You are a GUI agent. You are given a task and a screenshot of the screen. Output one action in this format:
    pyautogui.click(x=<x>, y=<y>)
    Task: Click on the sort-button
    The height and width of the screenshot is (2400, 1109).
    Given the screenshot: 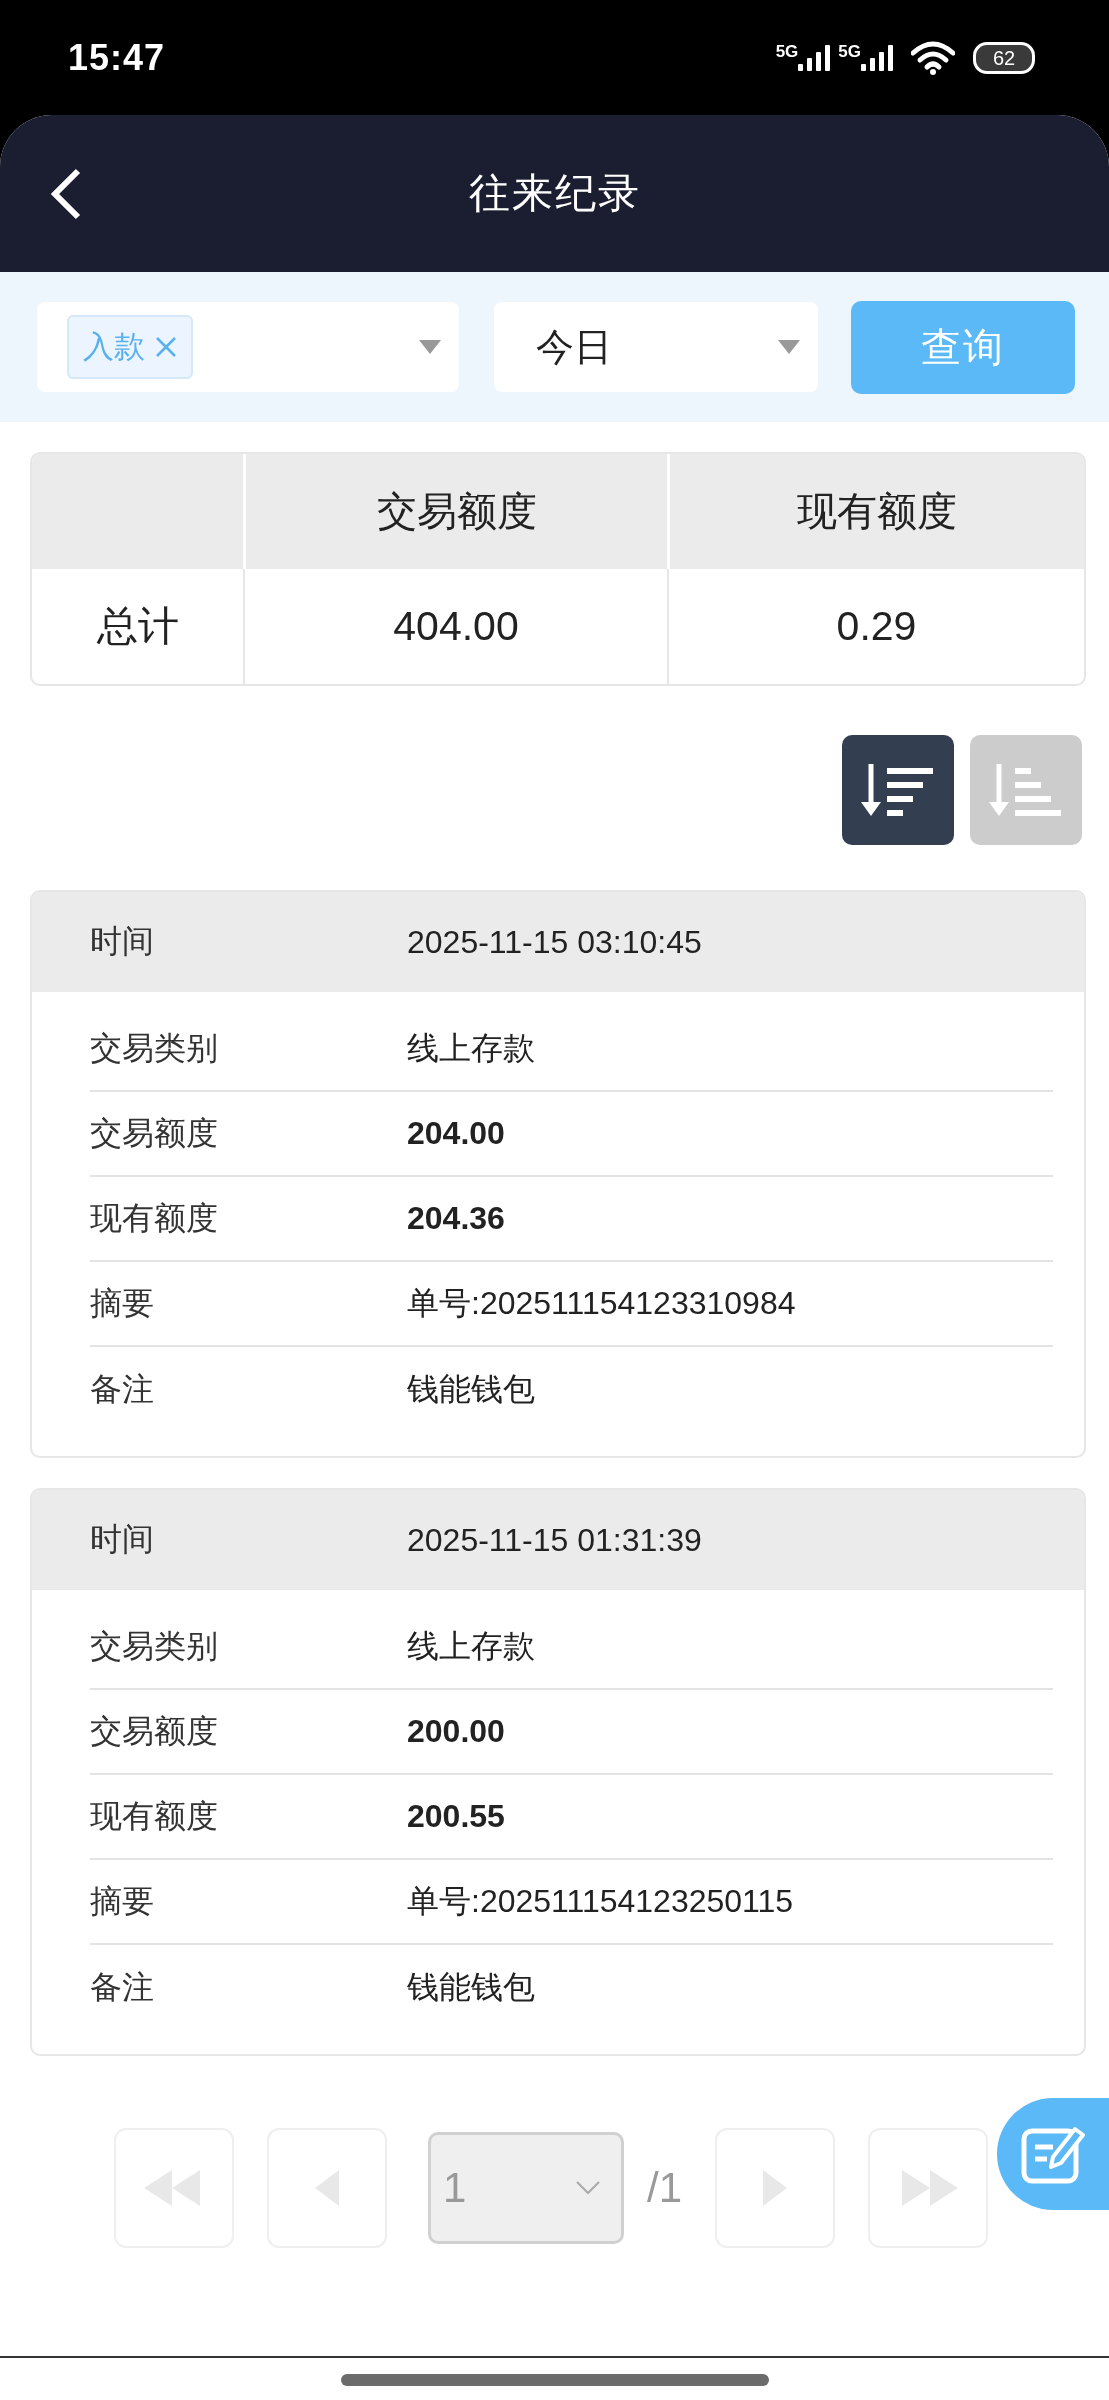 What is the action you would take?
    pyautogui.click(x=898, y=790)
    